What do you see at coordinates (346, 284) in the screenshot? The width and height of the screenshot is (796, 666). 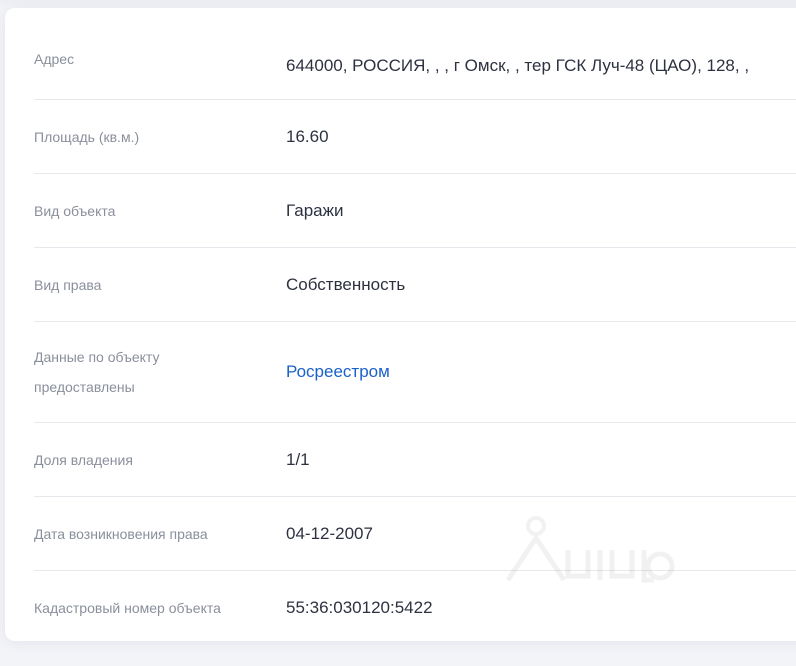 I see `value-right-type: Собственность` at bounding box center [346, 284].